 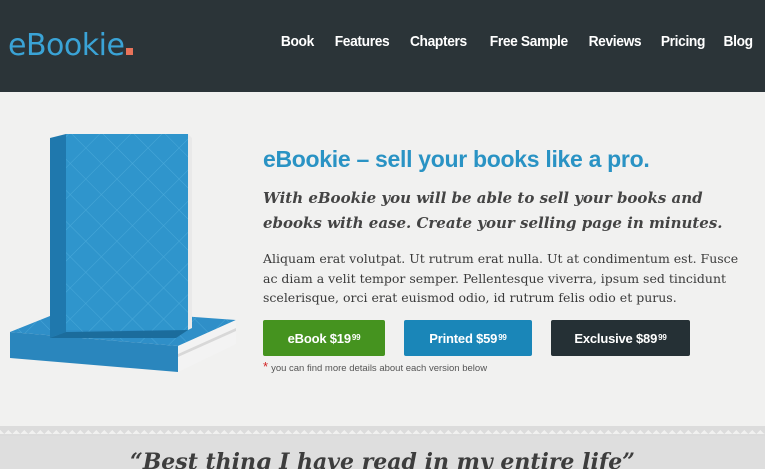 I want to click on brand-logo: eBookie, so click(x=71, y=46).